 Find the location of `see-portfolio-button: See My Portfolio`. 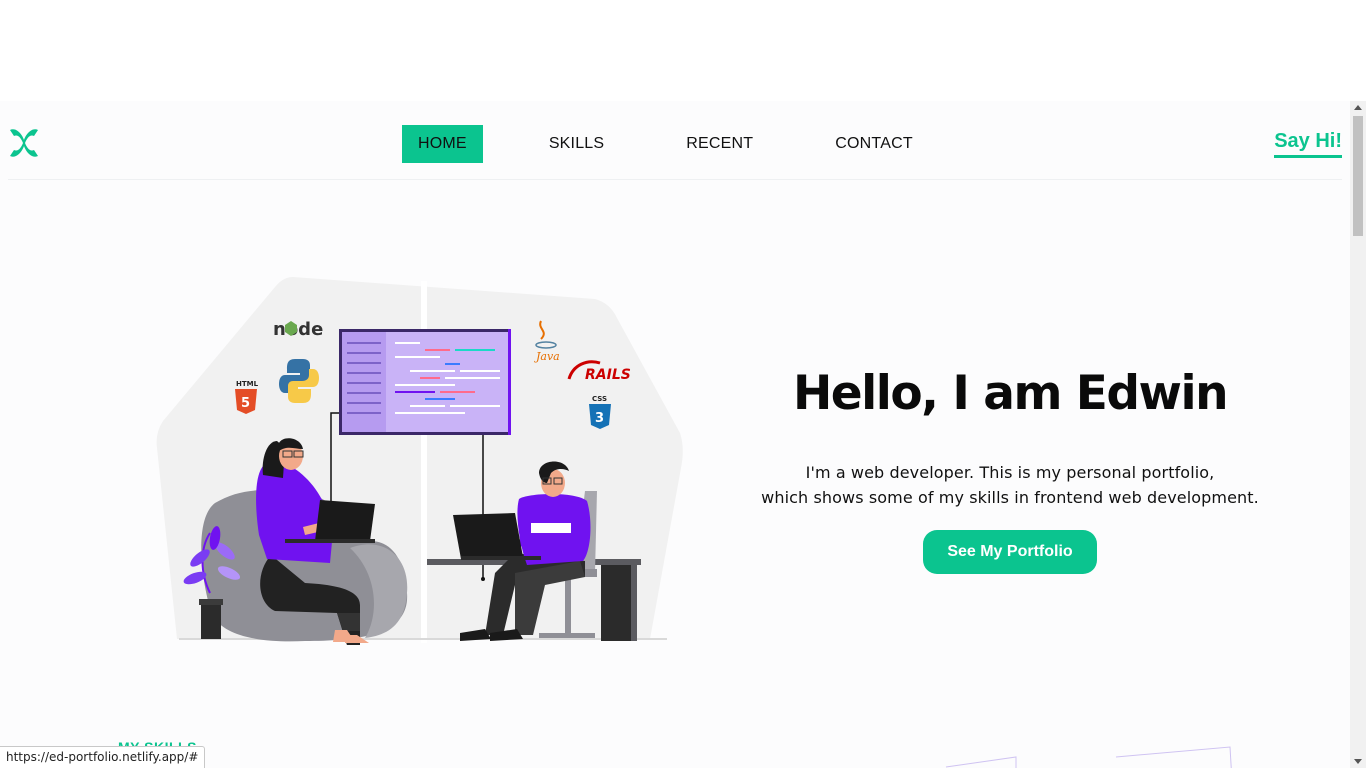

see-portfolio-button: See My Portfolio is located at coordinates (1010, 552).